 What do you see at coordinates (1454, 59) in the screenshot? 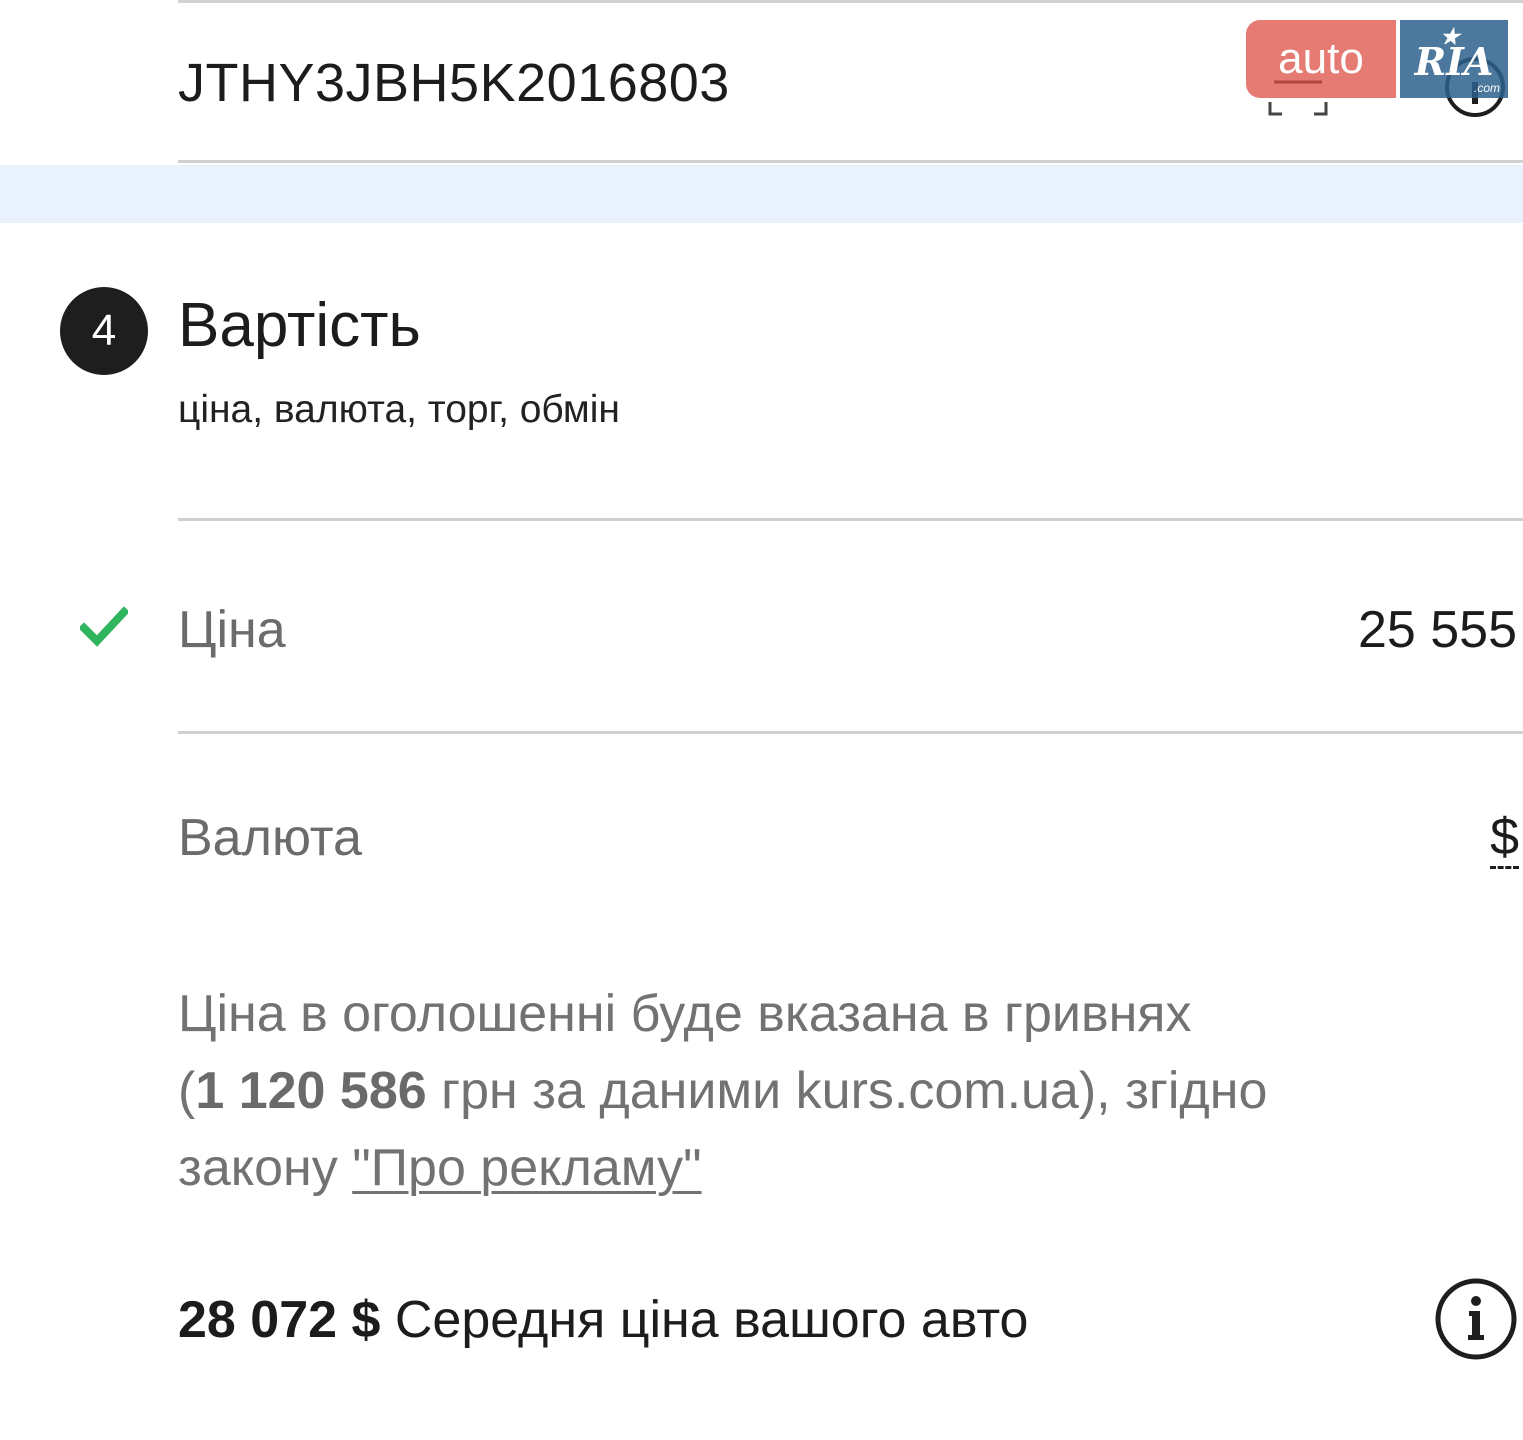
I see `logo-ria-block: ★ RIA .com` at bounding box center [1454, 59].